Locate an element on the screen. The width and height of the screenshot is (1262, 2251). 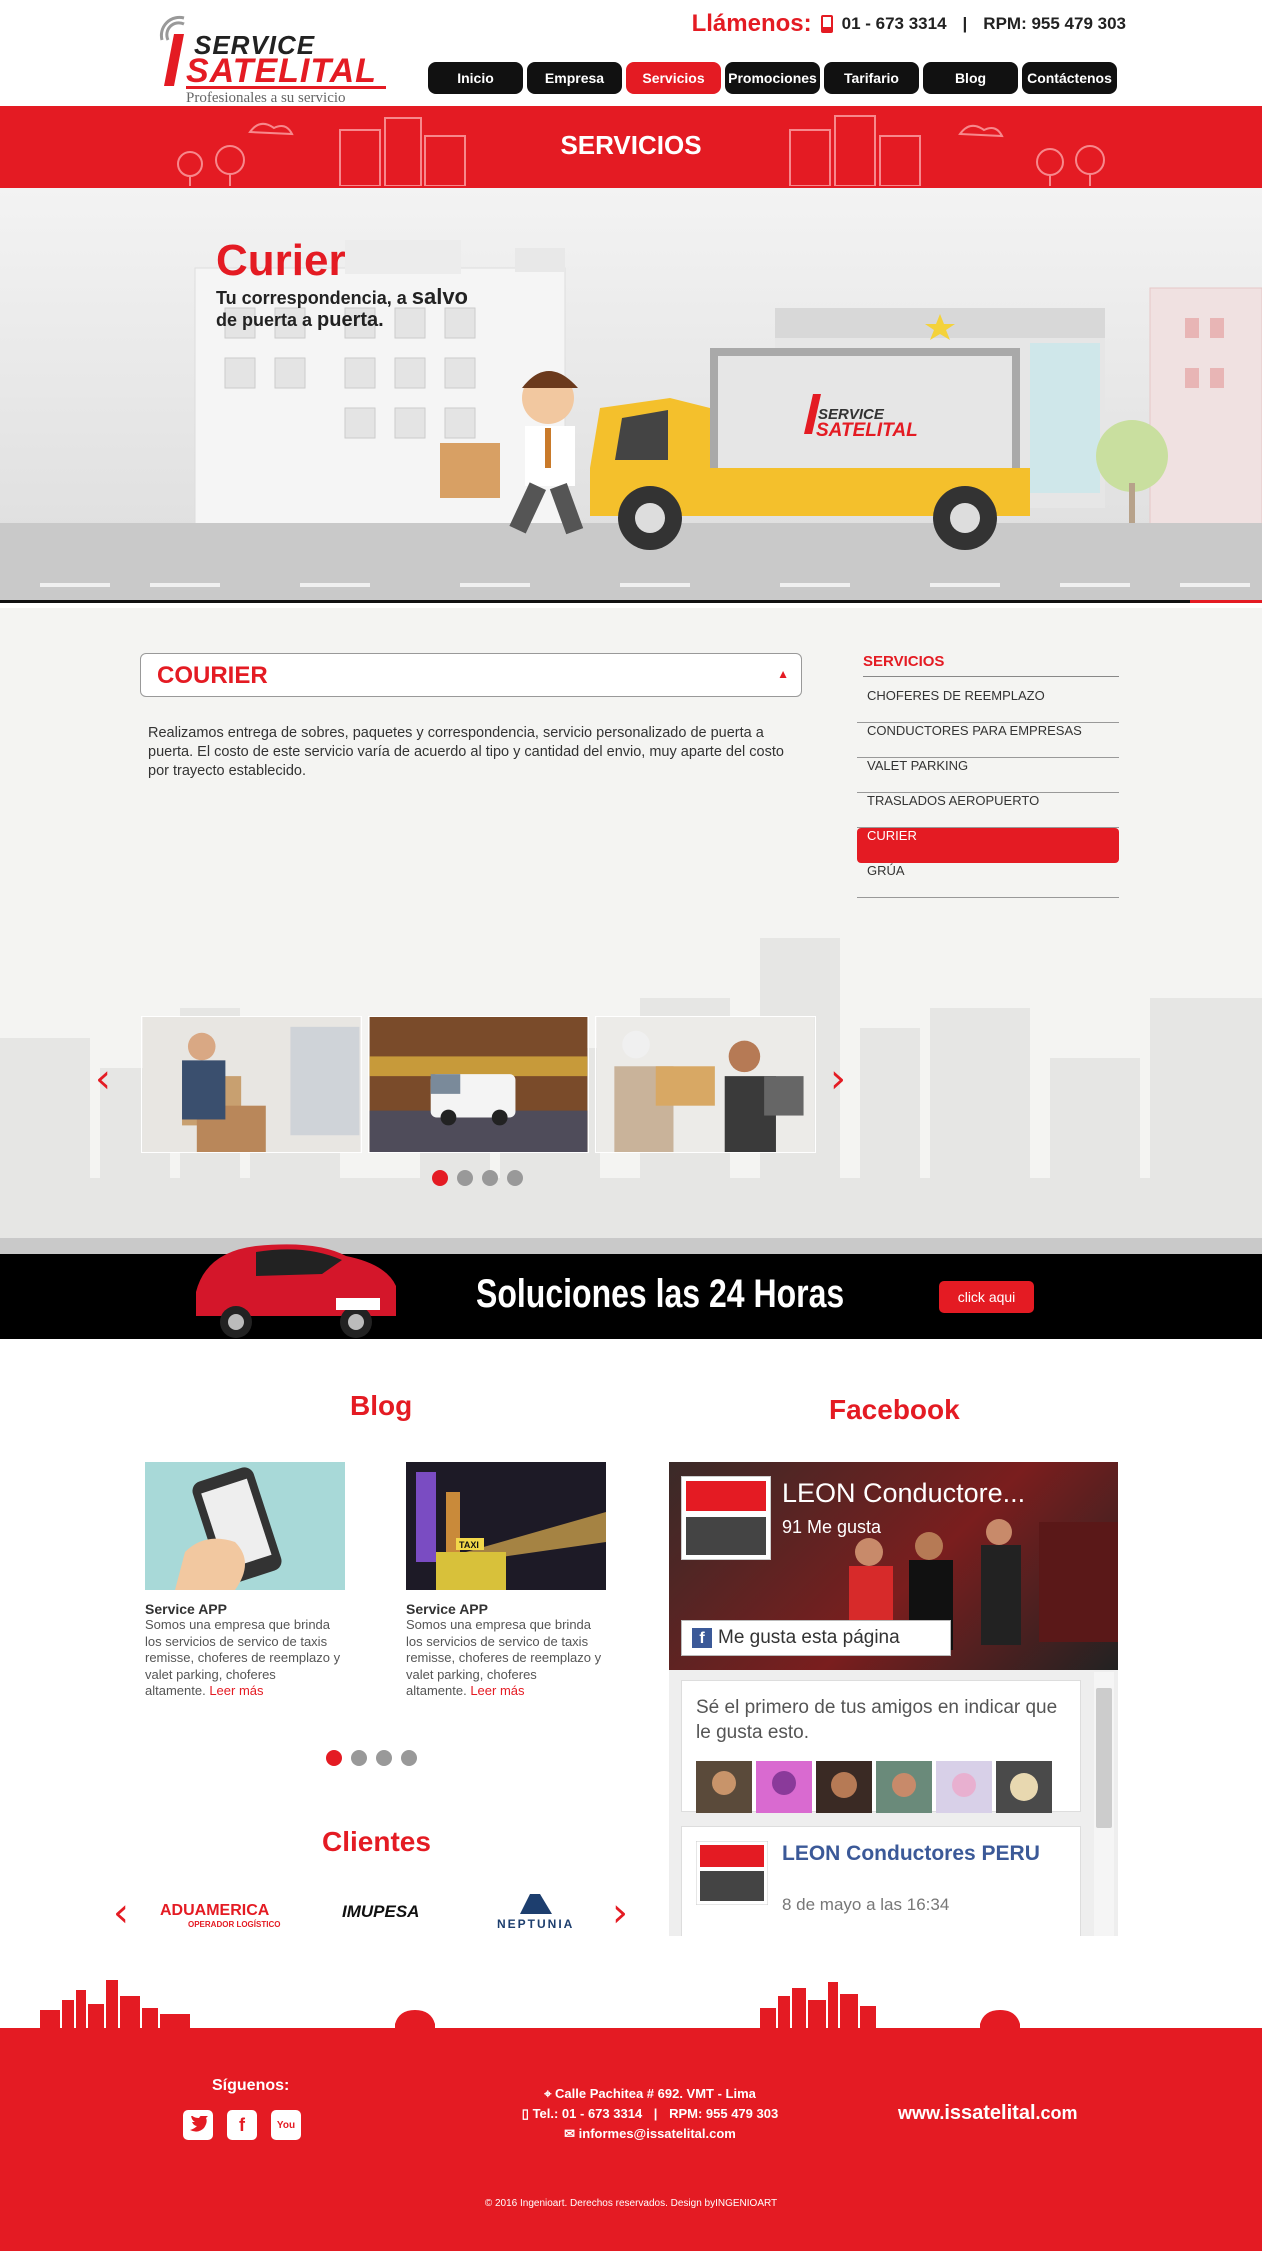
facebook-social-icon: f is located at coordinates (242, 2125).